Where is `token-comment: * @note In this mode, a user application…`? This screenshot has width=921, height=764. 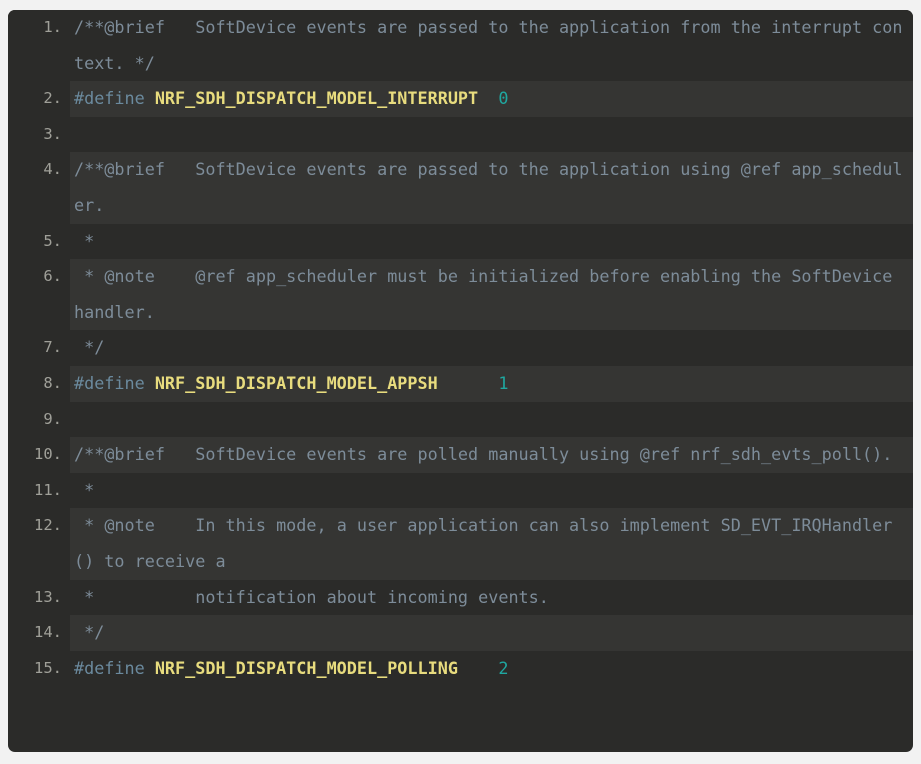 token-comment: * @note In this mode, a user application… is located at coordinates (483, 543).